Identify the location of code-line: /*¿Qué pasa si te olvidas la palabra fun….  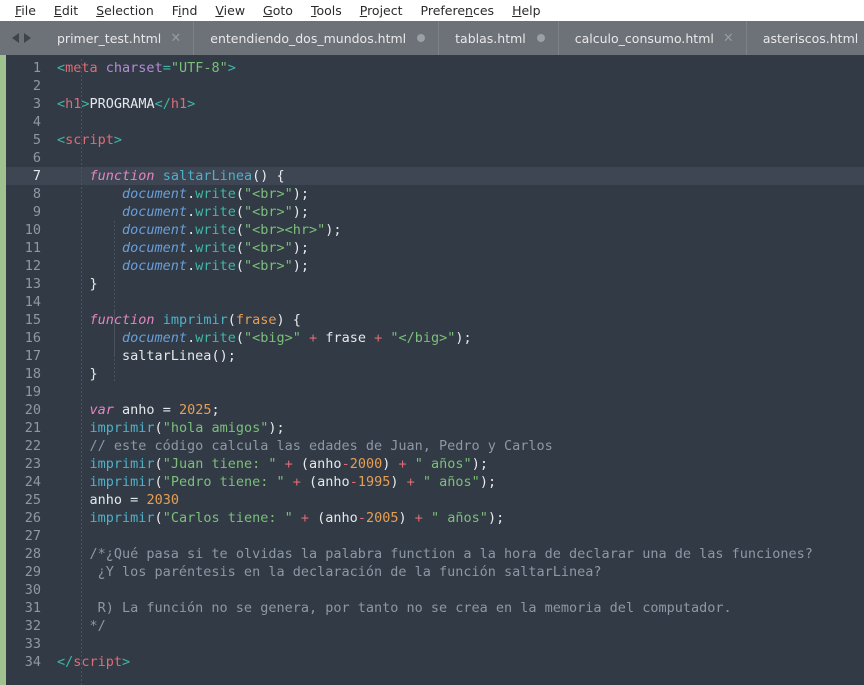
(457, 554).